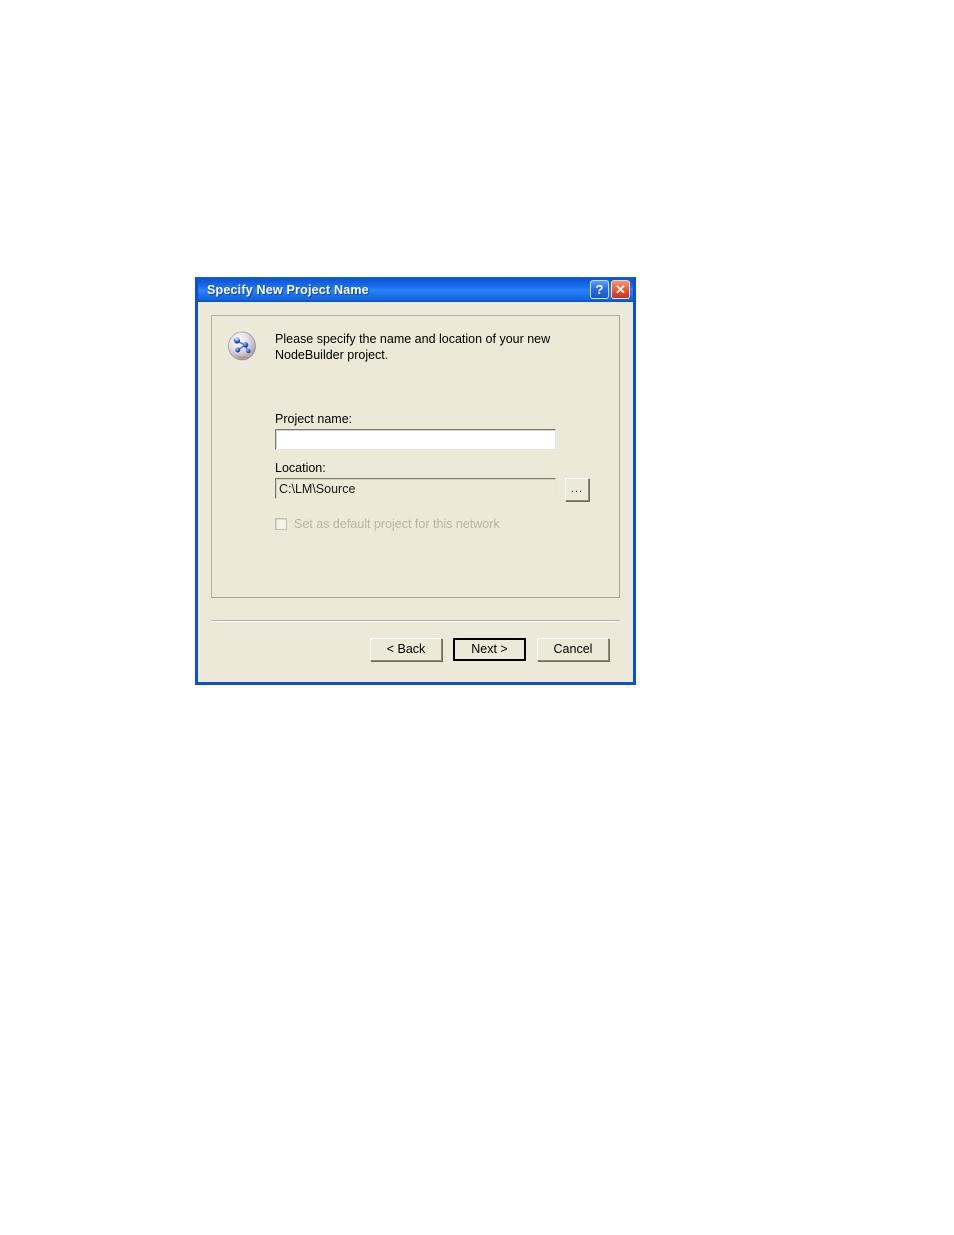  Describe the element at coordinates (415, 621) in the screenshot. I see `footer-separator` at that location.